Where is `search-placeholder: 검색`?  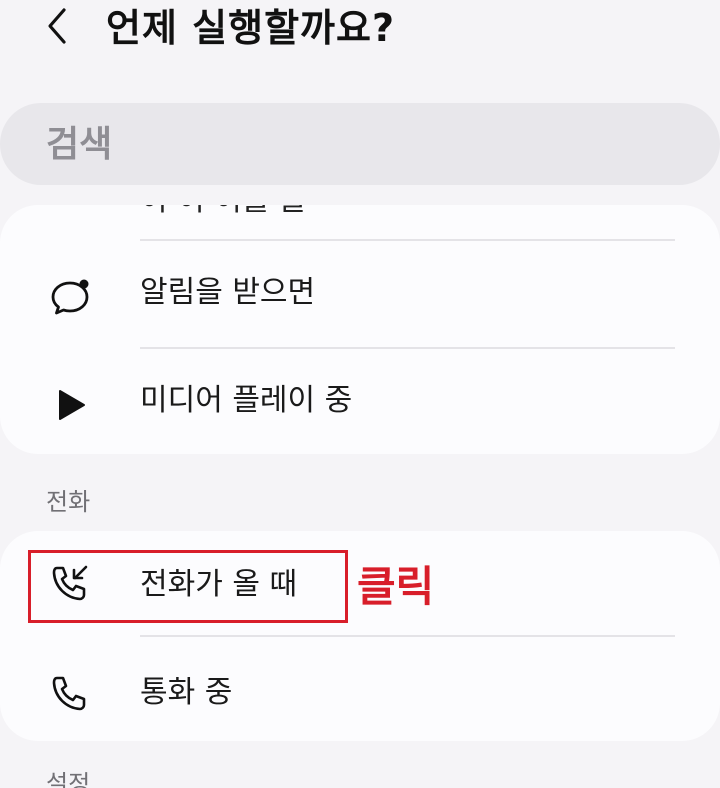 search-placeholder: 검색 is located at coordinates (79, 144).